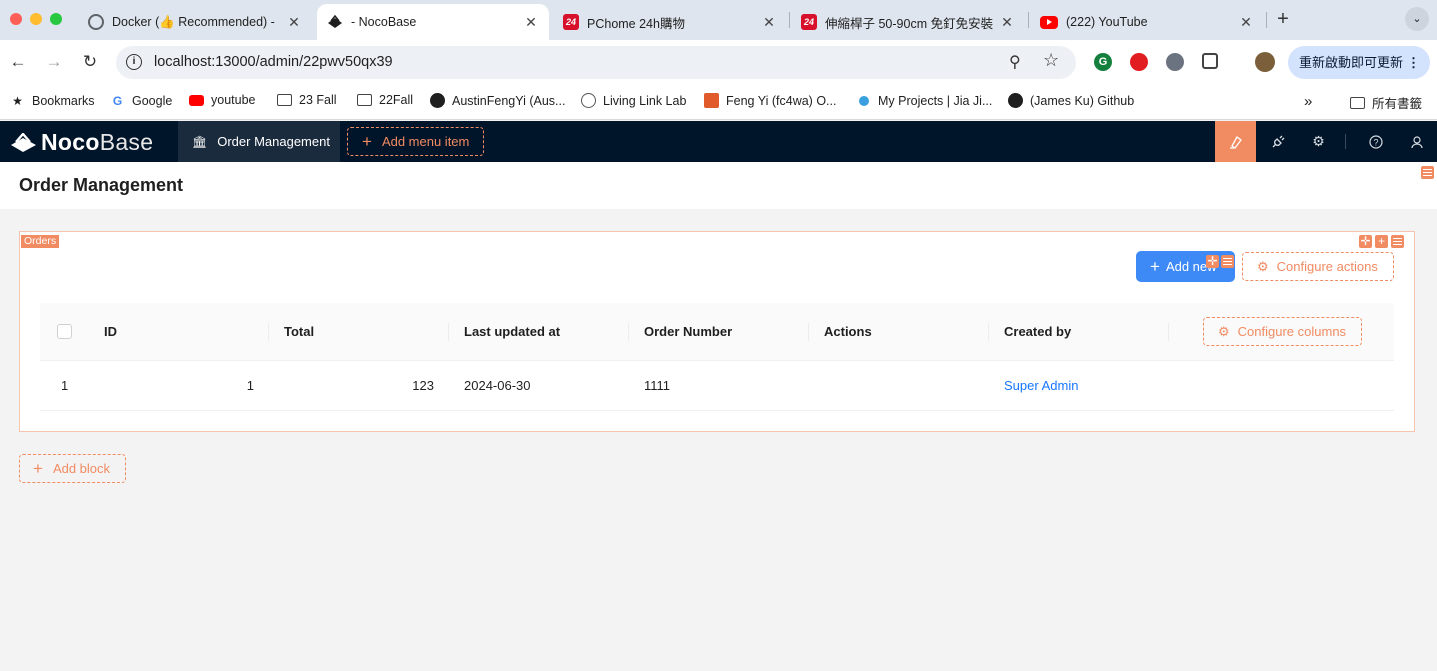 The width and height of the screenshot is (1437, 671). I want to click on add-block-plus-icon: +, so click(1381, 241).